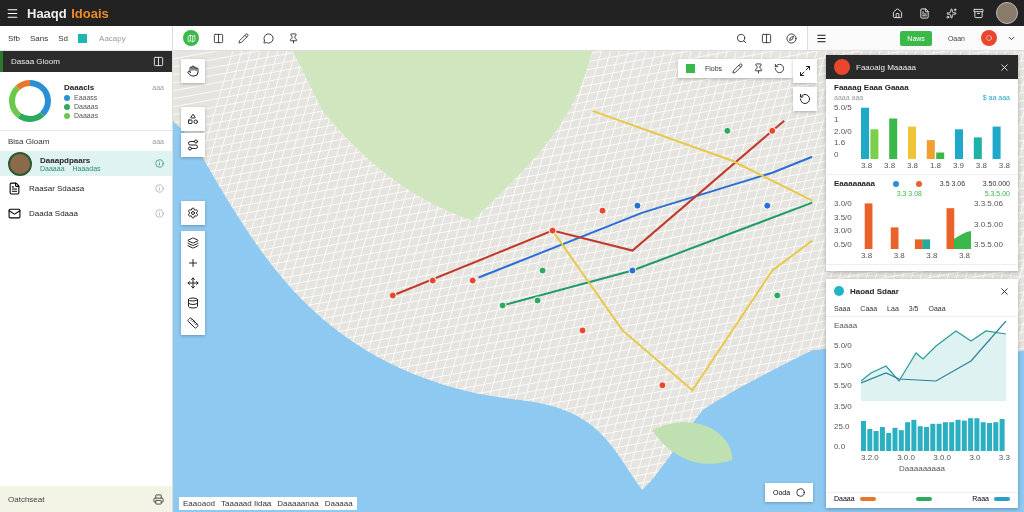  What do you see at coordinates (978, 13) in the screenshot?
I see `archive-icon` at bounding box center [978, 13].